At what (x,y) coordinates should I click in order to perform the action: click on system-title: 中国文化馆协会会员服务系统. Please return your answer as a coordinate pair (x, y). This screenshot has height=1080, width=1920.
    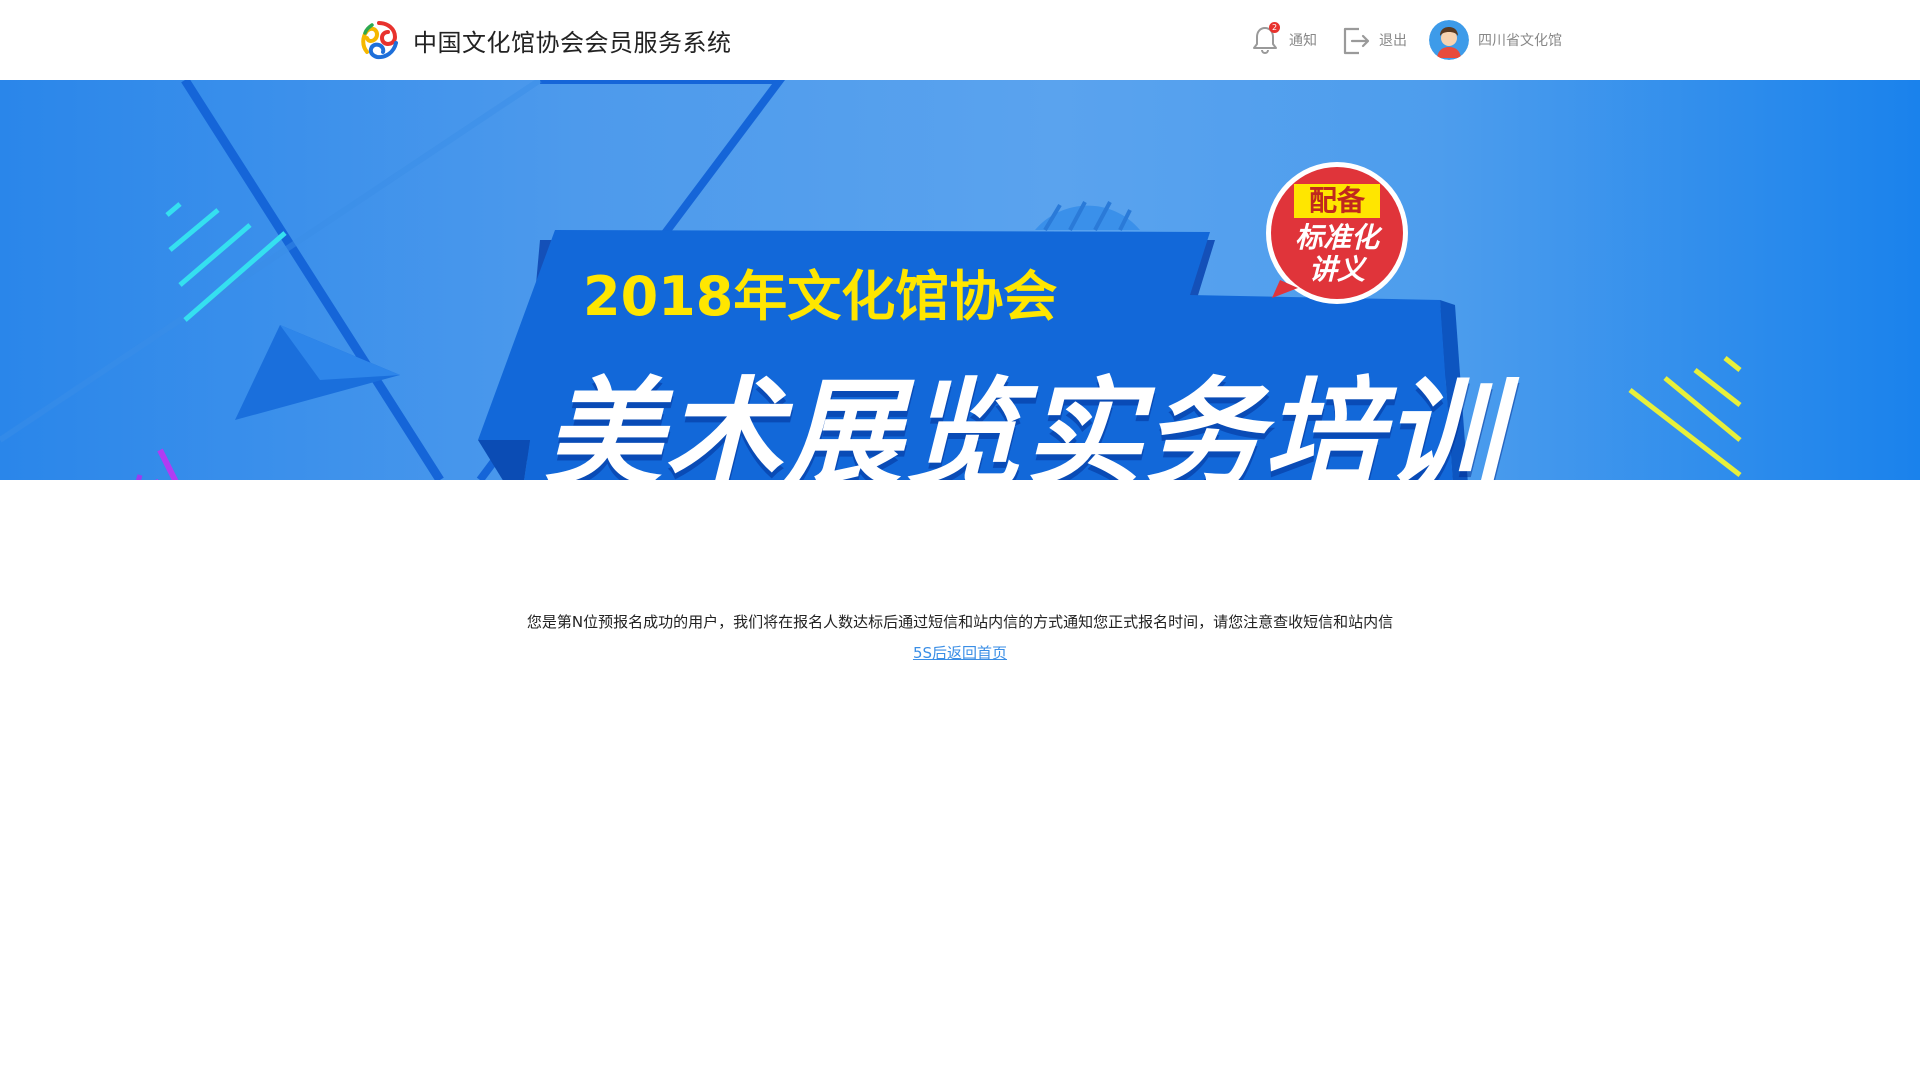
    Looking at the image, I should click on (572, 42).